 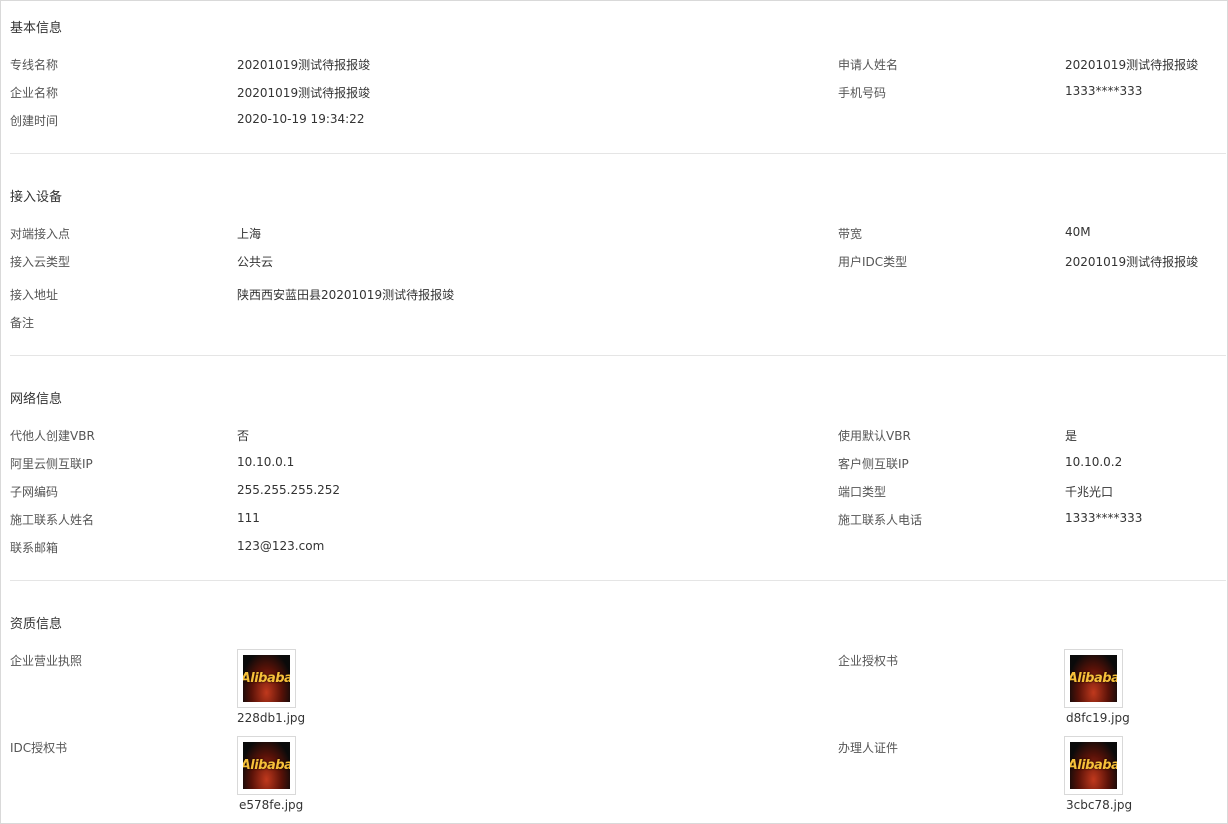 I want to click on auth-filename: d8fc19.jpg, so click(x=1098, y=718).